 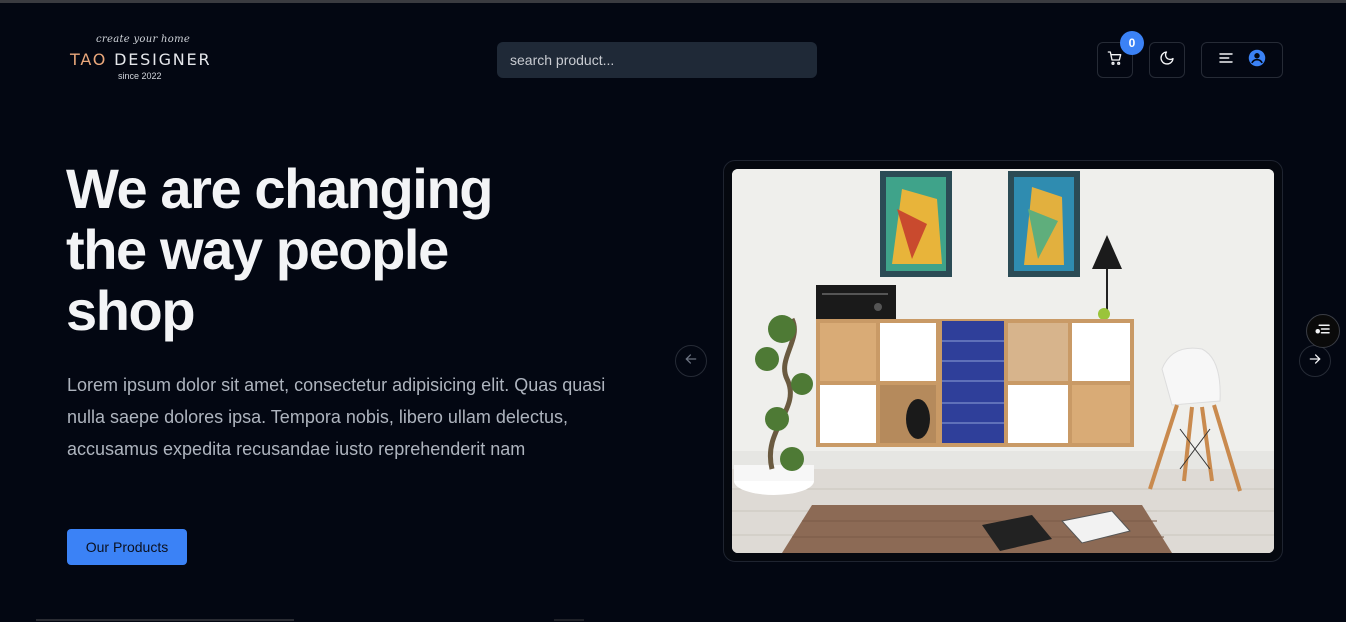 I want to click on theme-toggle-button, so click(x=1167, y=60).